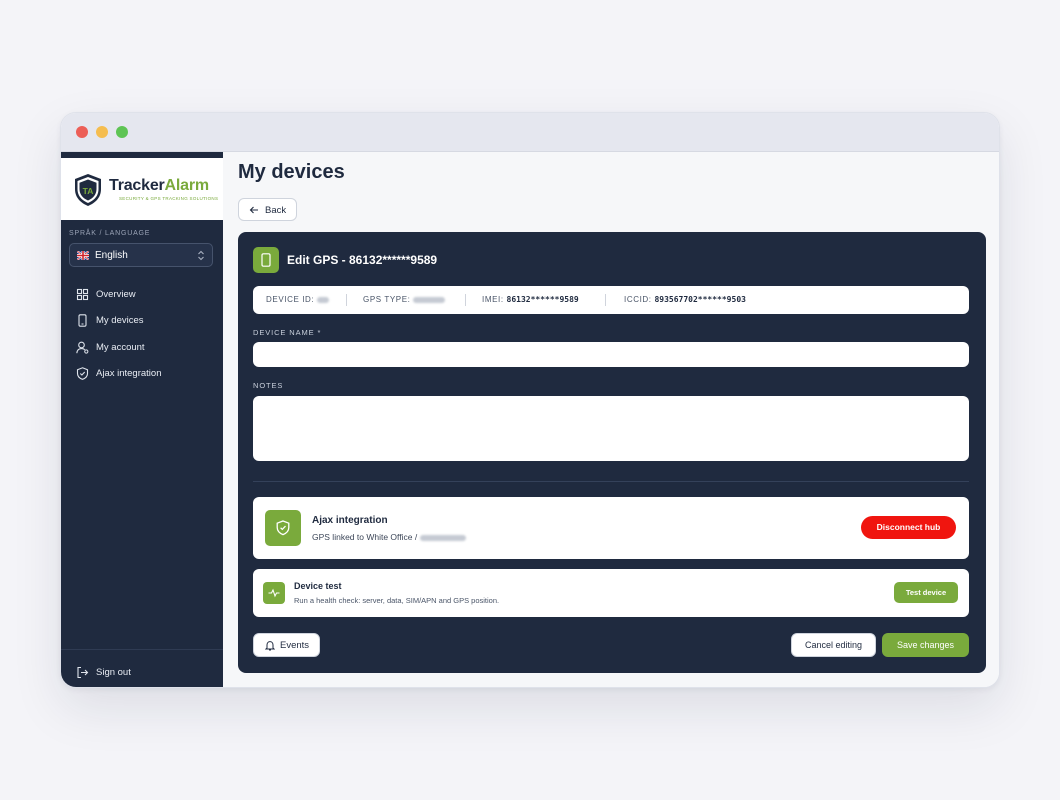 The width and height of the screenshot is (1060, 800). Describe the element at coordinates (142, 672) in the screenshot. I see `sign-out-button: Sign out` at that location.